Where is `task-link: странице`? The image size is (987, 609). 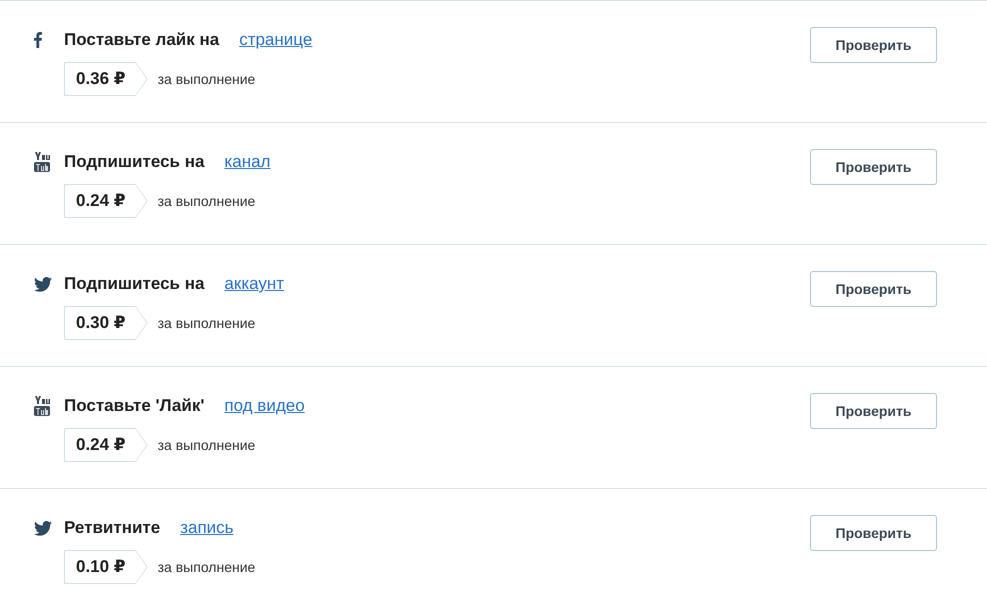
task-link: странице is located at coordinates (275, 40).